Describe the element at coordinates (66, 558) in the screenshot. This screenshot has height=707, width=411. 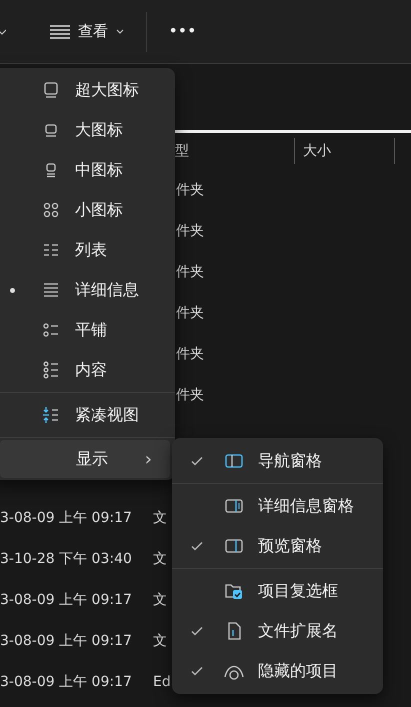
I see `date-cell: 3-10-28 下午 03:40` at that location.